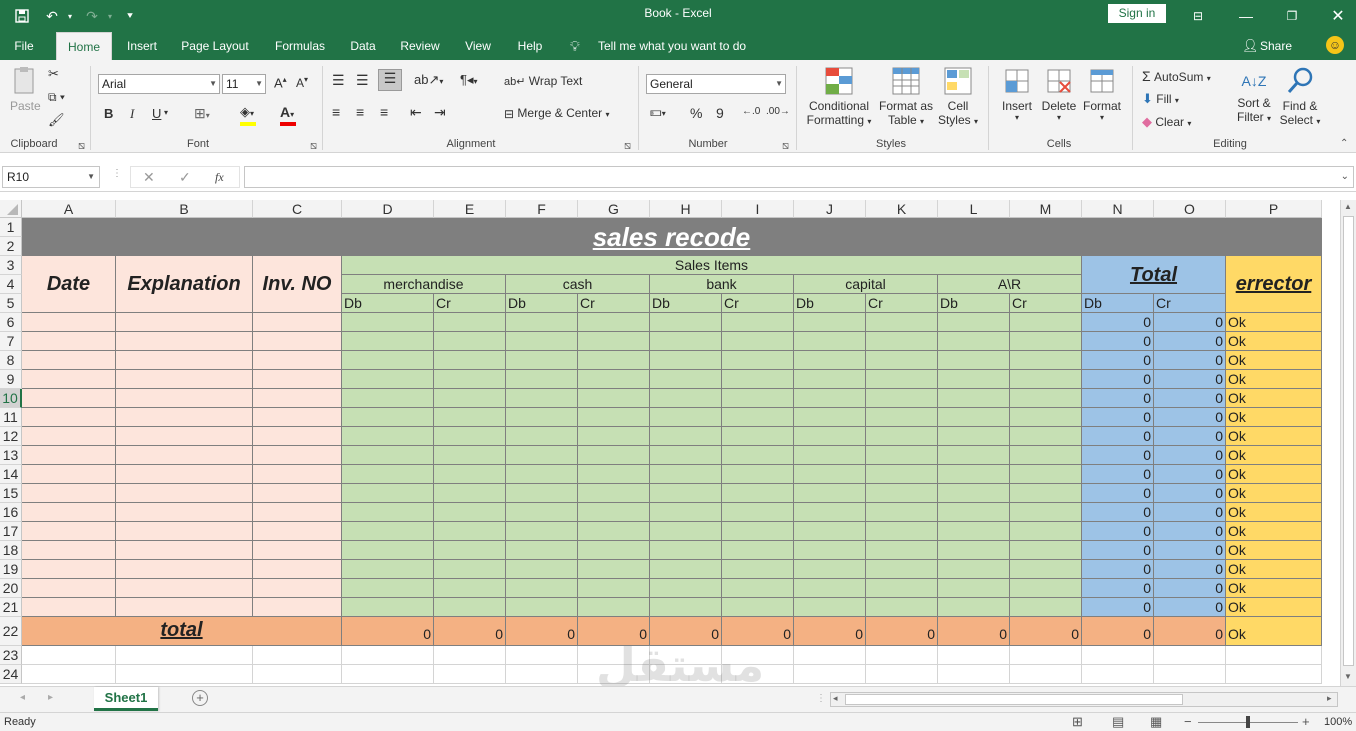  Describe the element at coordinates (420, 46) in the screenshot. I see `tab-review: Review` at that location.